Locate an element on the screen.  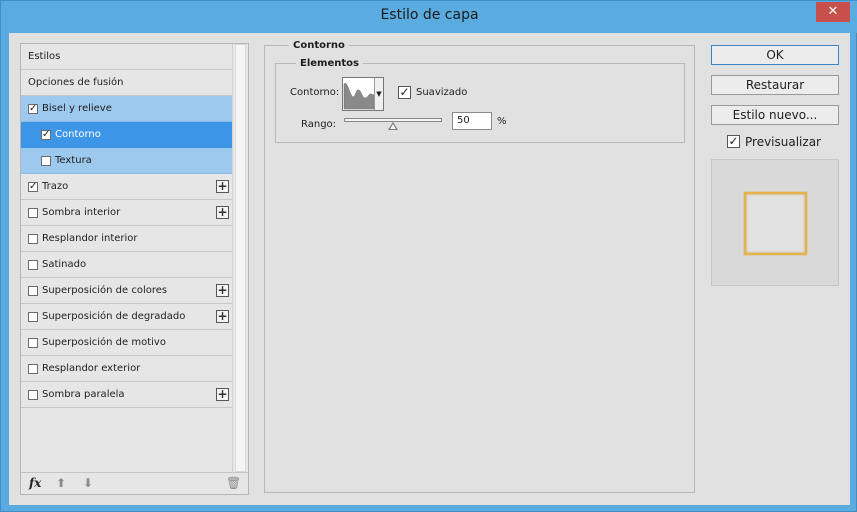
style-preview-box is located at coordinates (775, 222).